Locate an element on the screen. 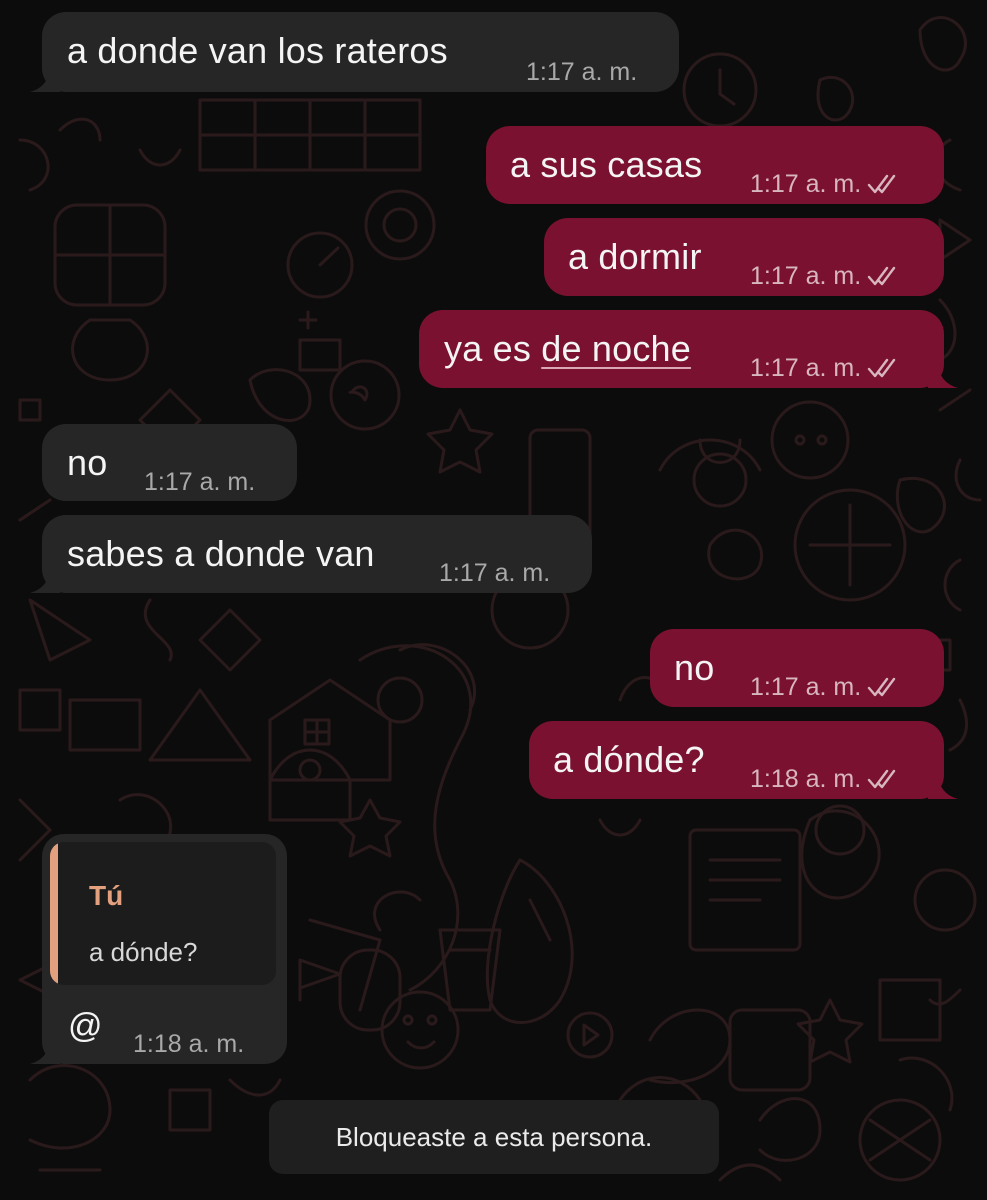 Image resolution: width=987 pixels, height=1200 pixels. message-bubble-incoming: no 1:17 a. m. is located at coordinates (169, 462).